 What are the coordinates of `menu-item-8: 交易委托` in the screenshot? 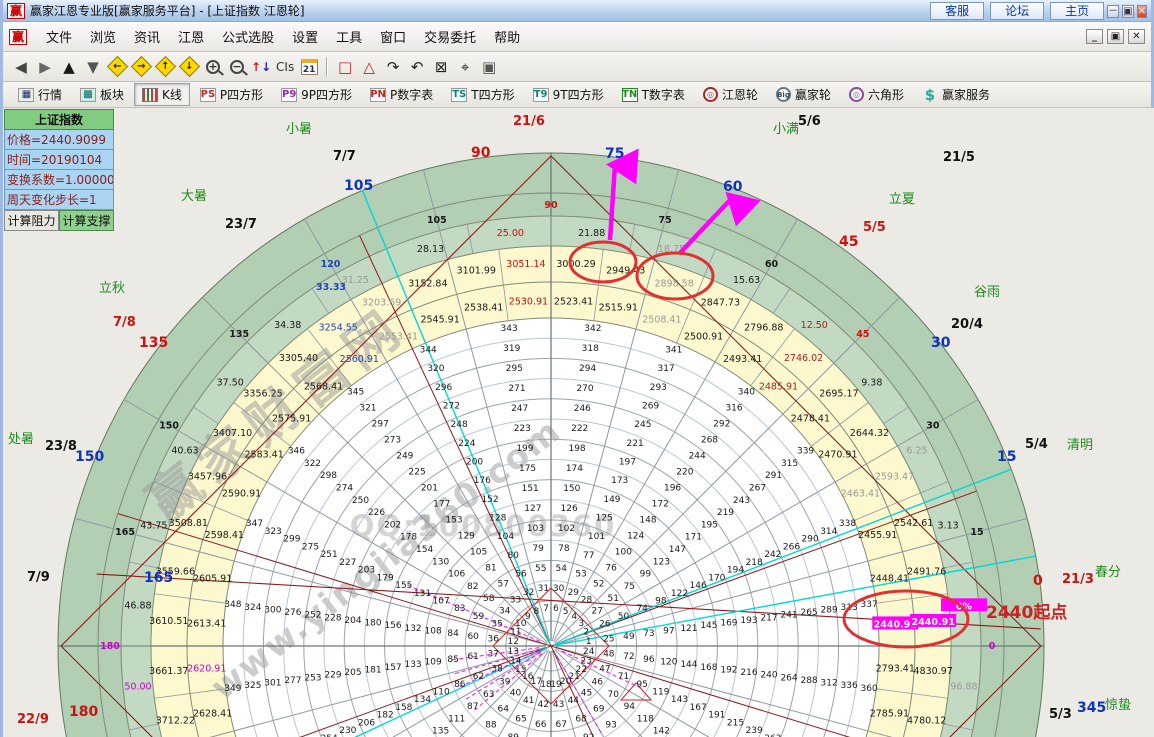 It's located at (450, 36).